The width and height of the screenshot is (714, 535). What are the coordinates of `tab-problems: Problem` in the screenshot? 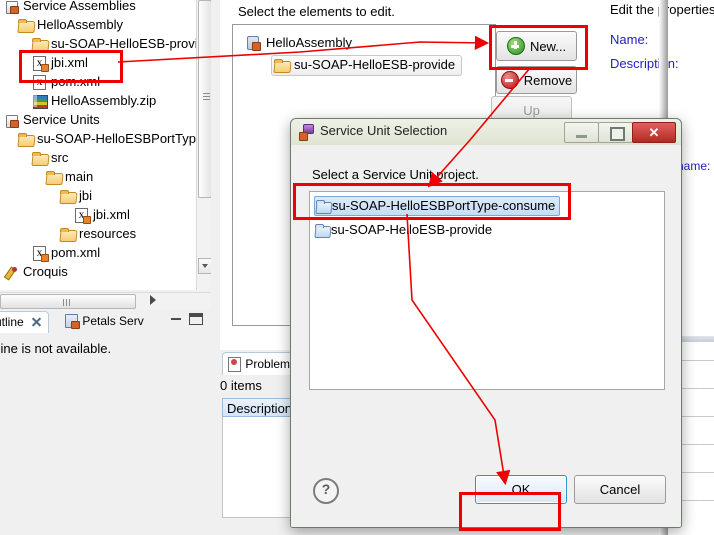 It's located at (259, 363).